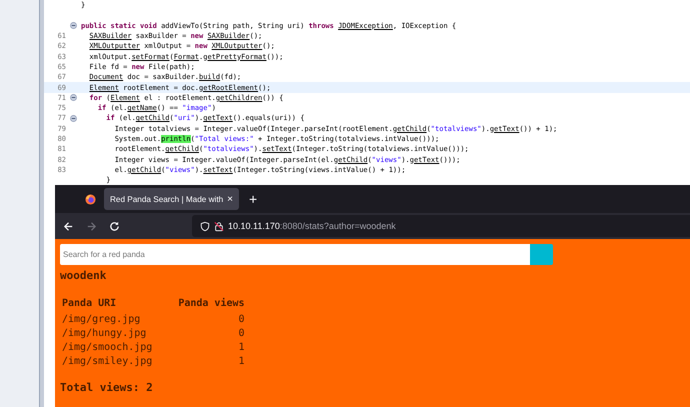 This screenshot has width=690, height=407. What do you see at coordinates (205, 226) in the screenshot?
I see `shield-icon` at bounding box center [205, 226].